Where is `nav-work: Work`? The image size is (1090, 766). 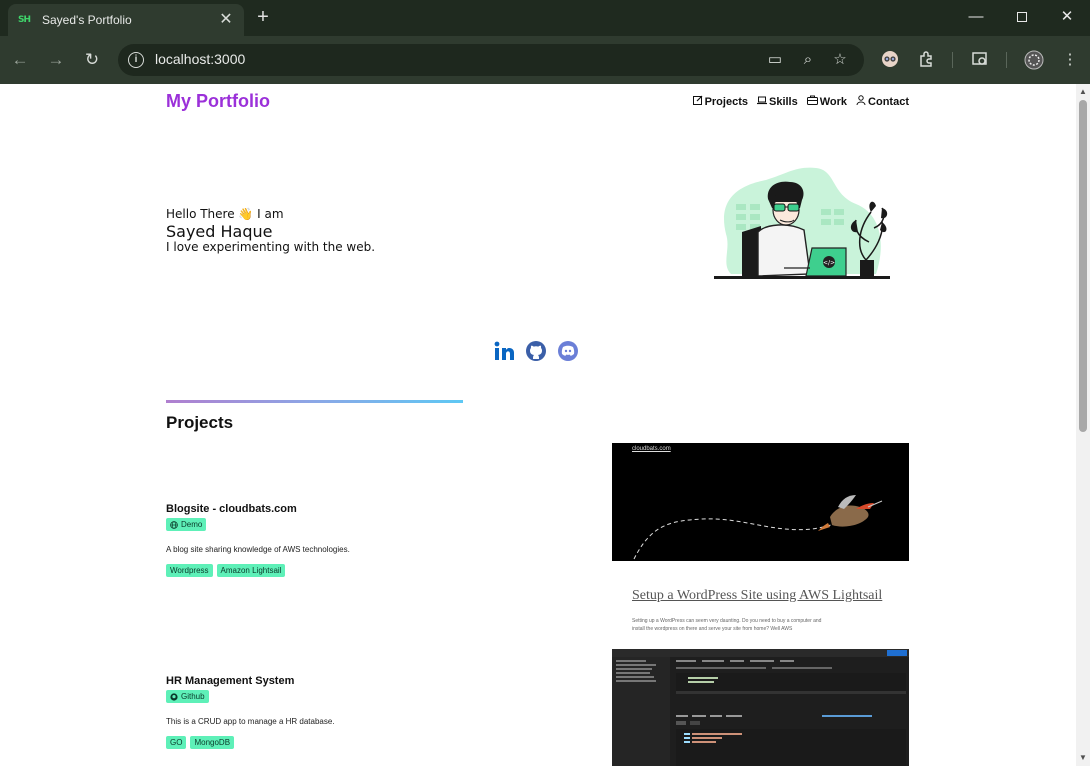
nav-work: Work is located at coordinates (827, 101).